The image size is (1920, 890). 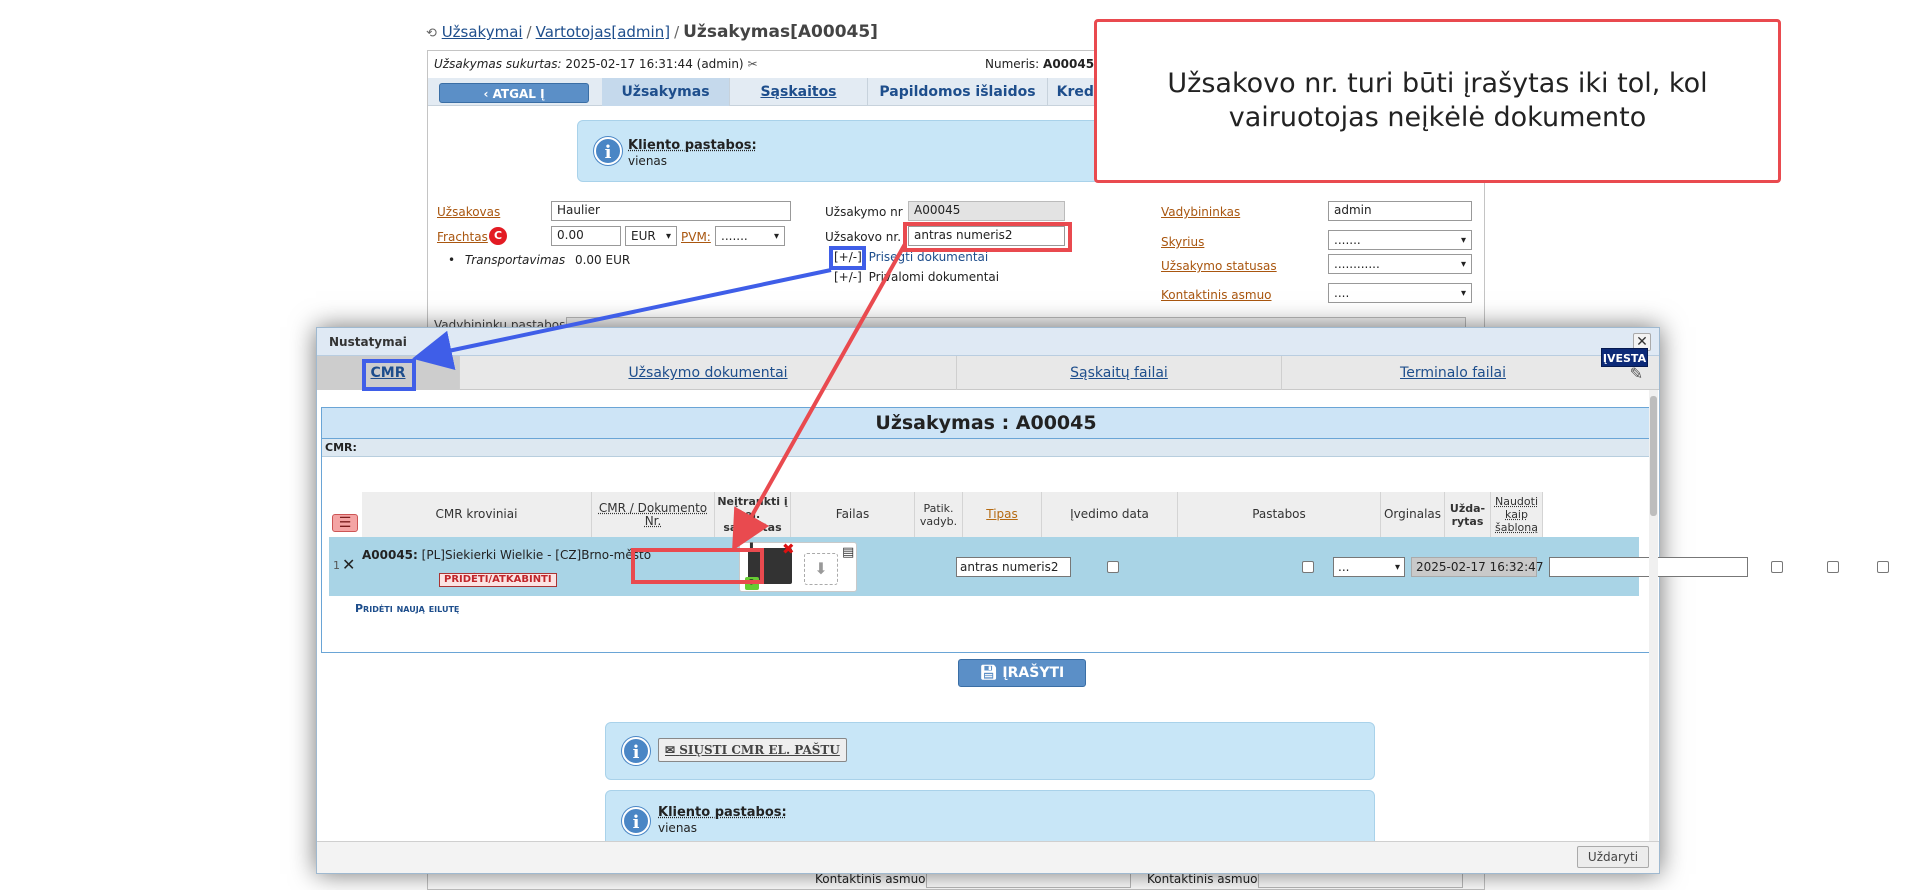 What do you see at coordinates (659, 397) in the screenshot?
I see `annotation-arrows` at bounding box center [659, 397].